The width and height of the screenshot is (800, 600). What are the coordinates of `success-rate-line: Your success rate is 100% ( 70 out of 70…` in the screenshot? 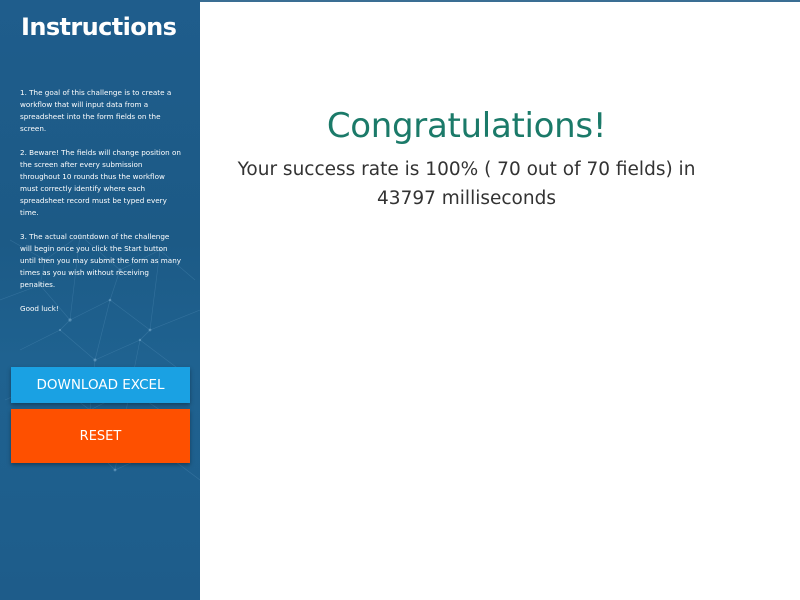 It's located at (466, 169).